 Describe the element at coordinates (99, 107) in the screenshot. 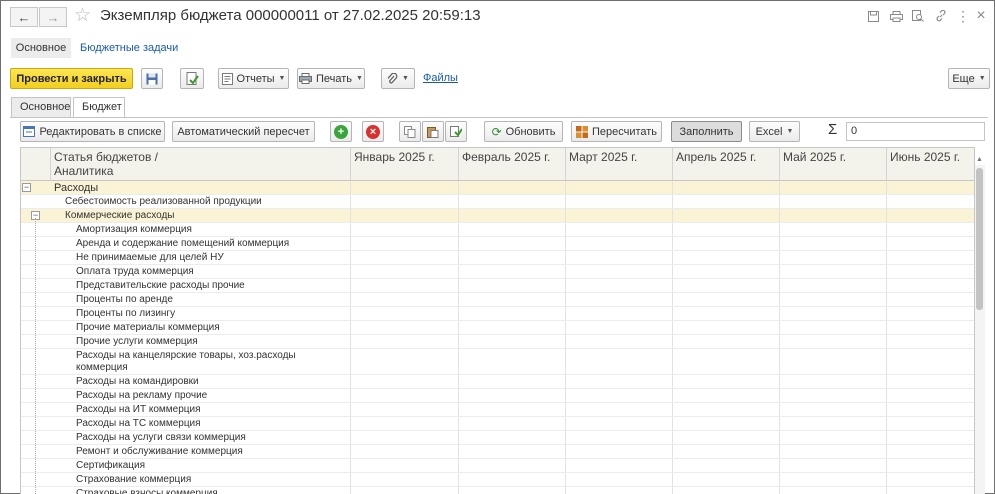

I see `tab-budget: Бюджет` at that location.